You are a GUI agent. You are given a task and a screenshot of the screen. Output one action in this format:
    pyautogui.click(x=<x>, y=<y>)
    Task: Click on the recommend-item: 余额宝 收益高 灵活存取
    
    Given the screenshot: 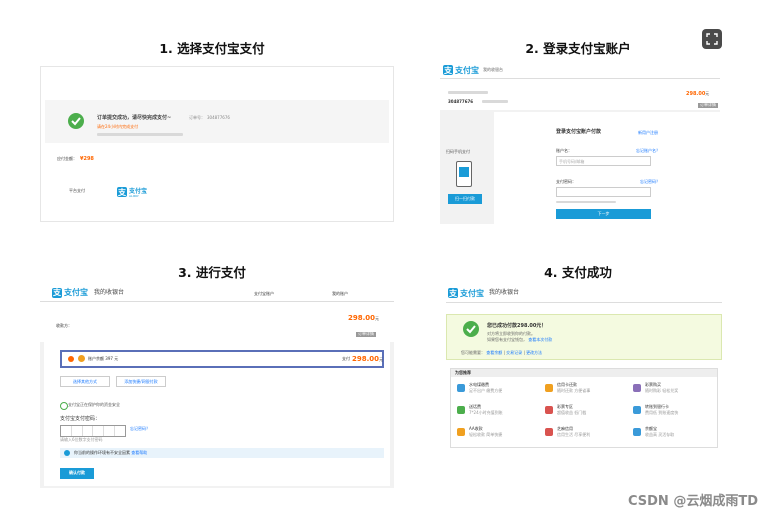 What is the action you would take?
    pyautogui.click(x=675, y=435)
    